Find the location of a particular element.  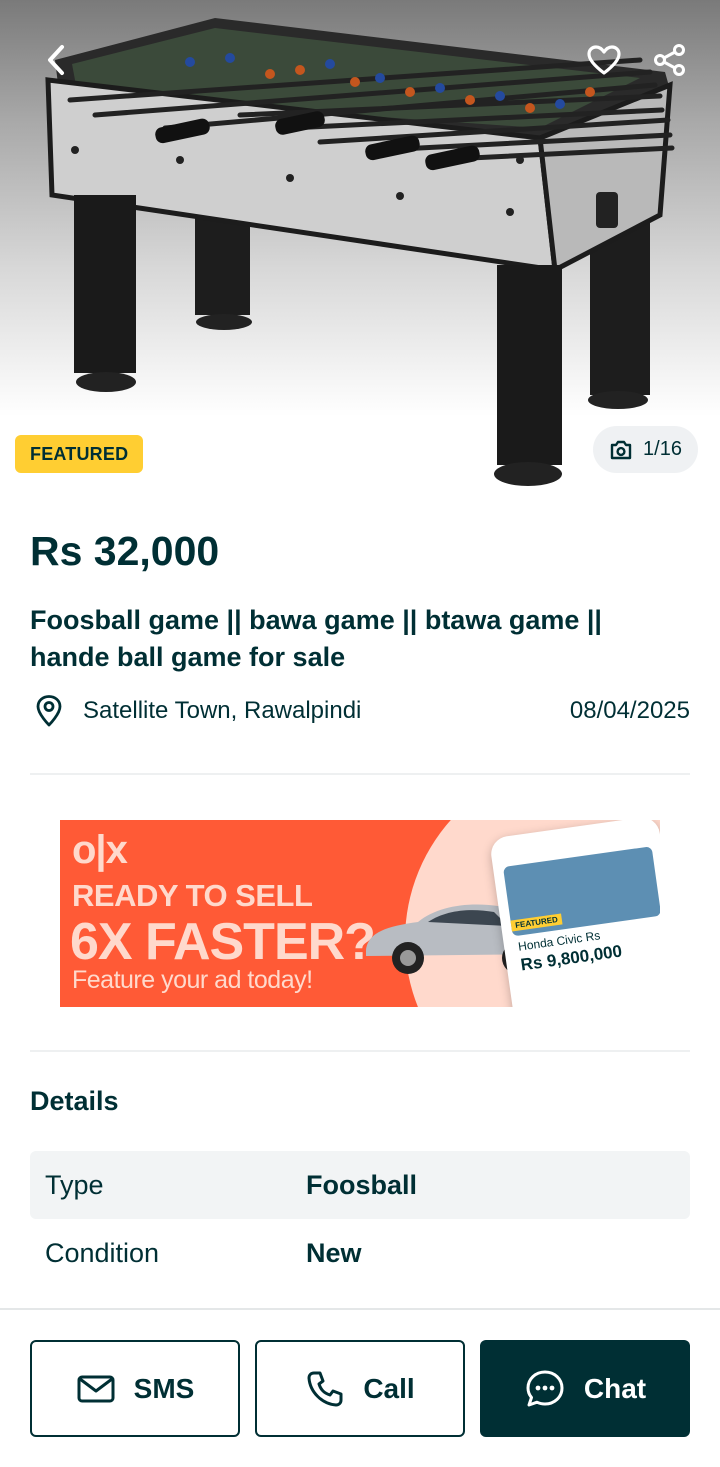

favorite-button is located at coordinates (604, 60).